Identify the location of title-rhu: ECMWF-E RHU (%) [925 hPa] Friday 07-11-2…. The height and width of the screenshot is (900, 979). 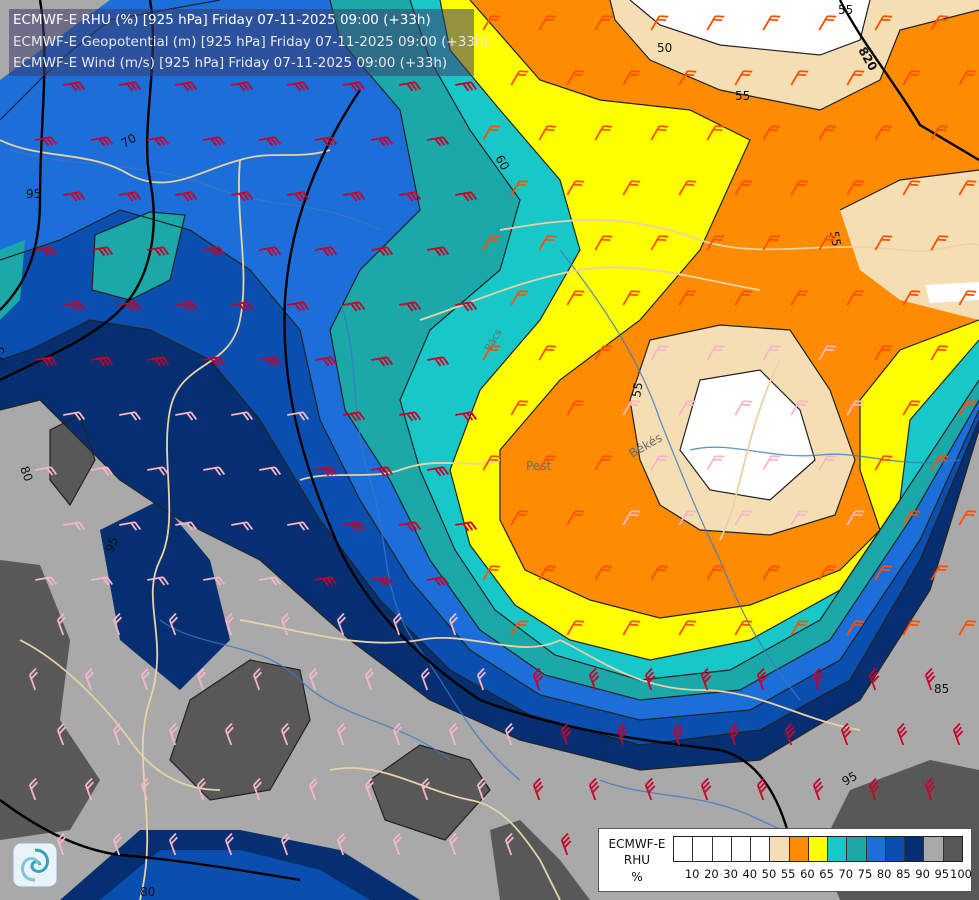
(222, 20).